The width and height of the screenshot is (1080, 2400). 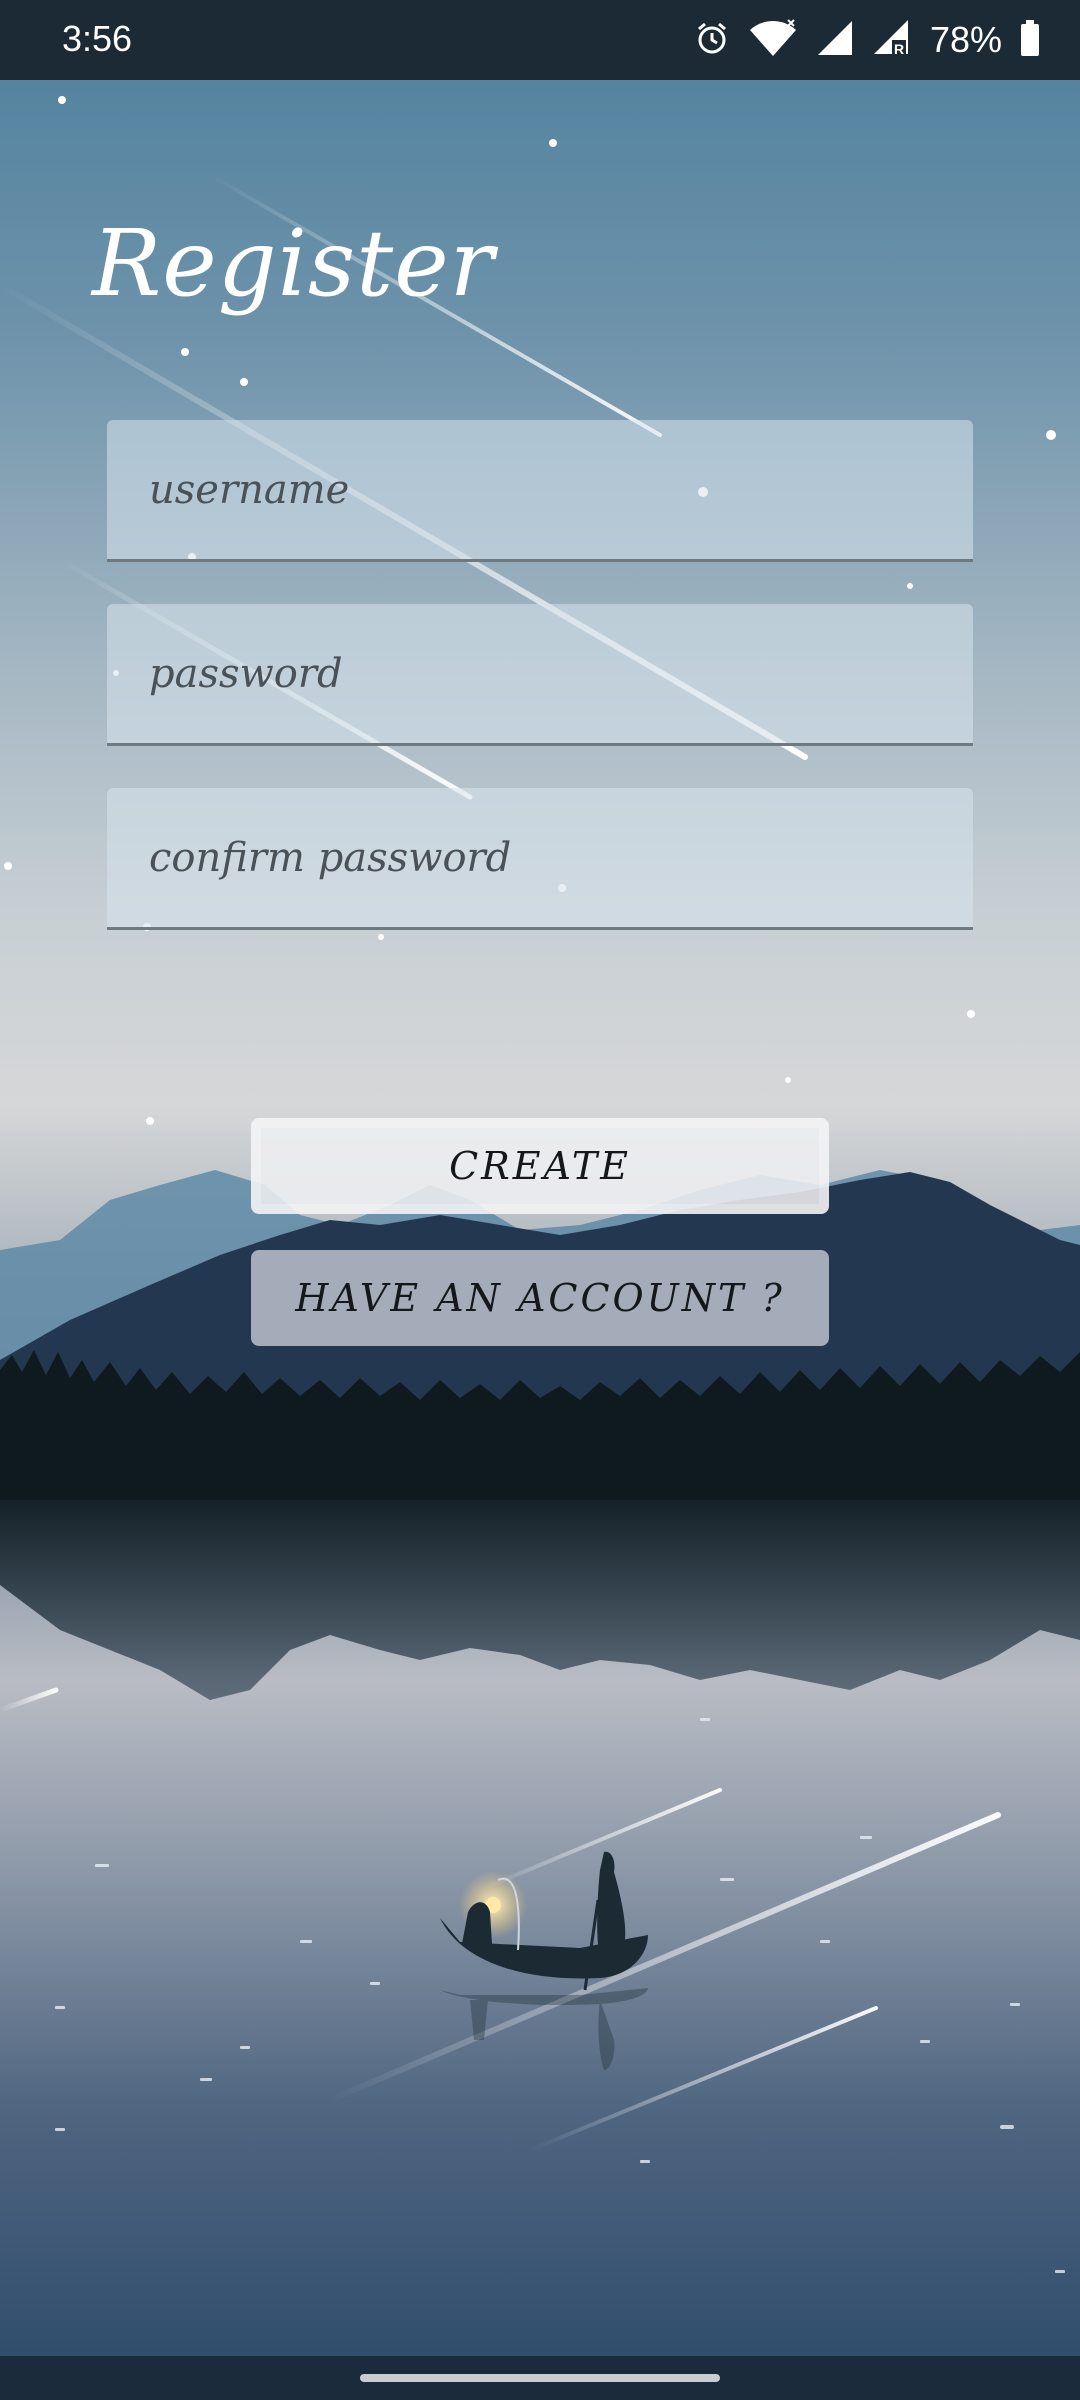 I want to click on password-field, so click(x=540, y=675).